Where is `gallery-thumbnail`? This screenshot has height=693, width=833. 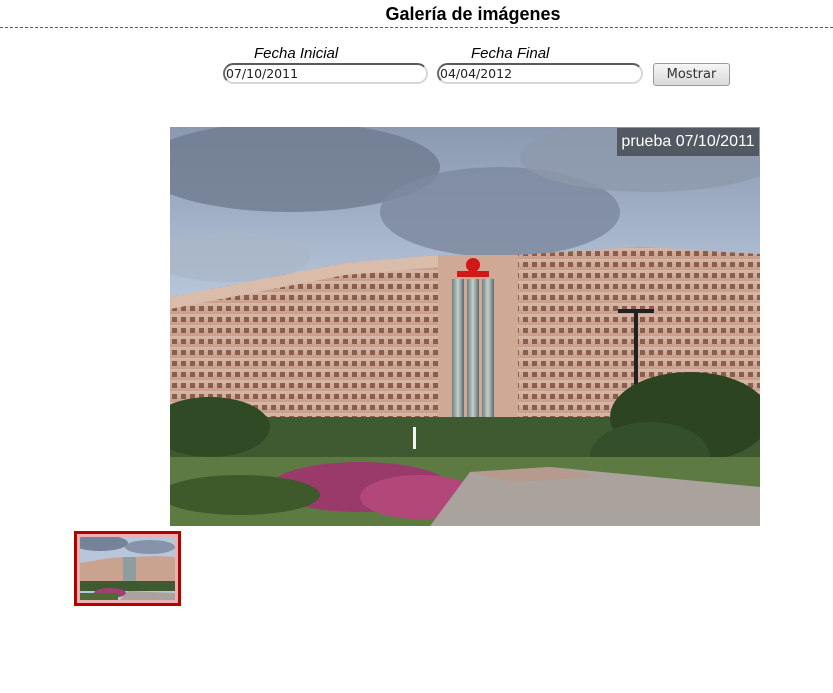
gallery-thumbnail is located at coordinates (127, 568).